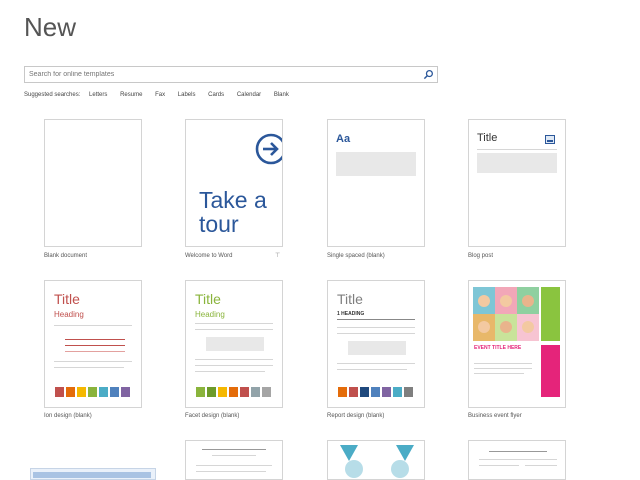 The image size is (640, 480). What do you see at coordinates (351, 314) in the screenshot?
I see `template-subheading: 1 HEADING` at bounding box center [351, 314].